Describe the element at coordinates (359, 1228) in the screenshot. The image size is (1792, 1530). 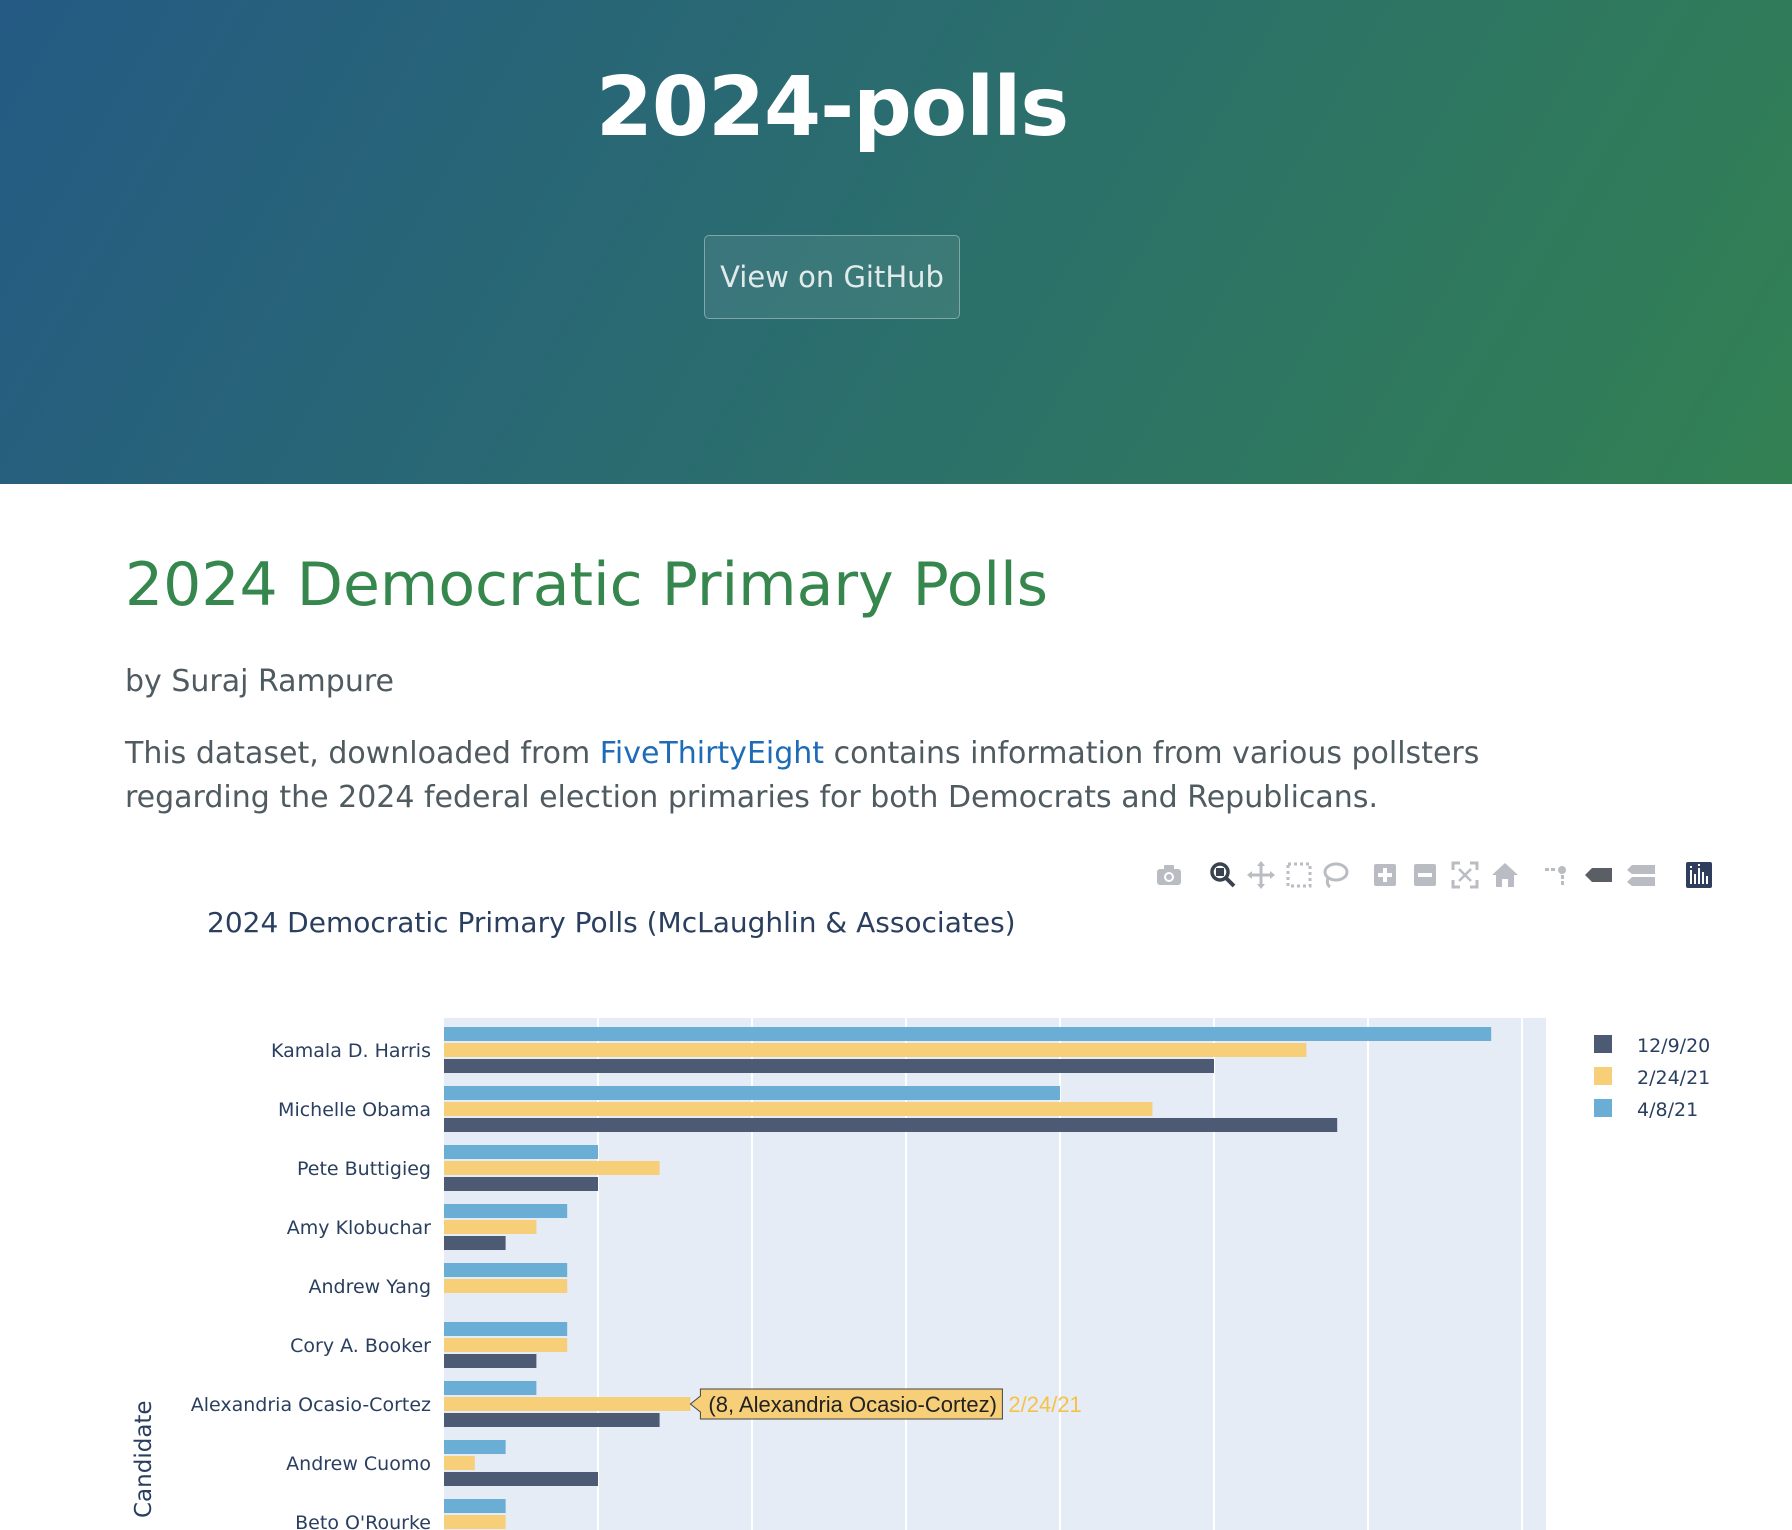
I see `category-label: Amy Klobuchar` at that location.